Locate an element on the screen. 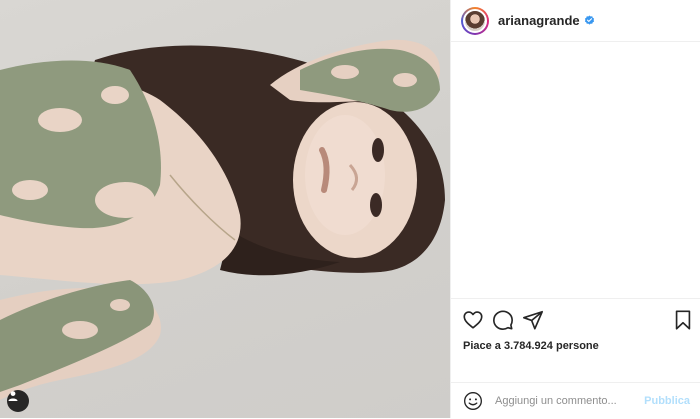 This screenshot has height=419, width=700. verified-badge-icon is located at coordinates (589, 20).